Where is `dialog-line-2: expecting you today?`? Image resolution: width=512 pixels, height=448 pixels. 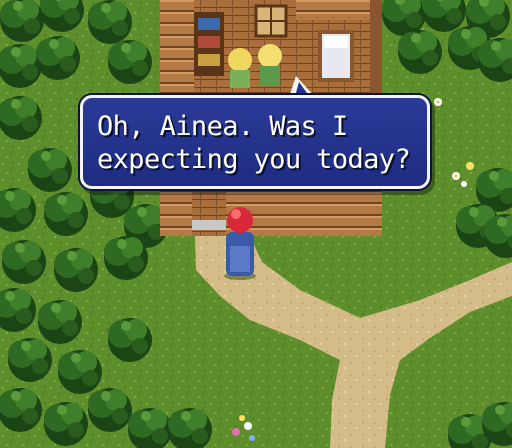
dialog-line-2: expecting you today? is located at coordinates (254, 159).